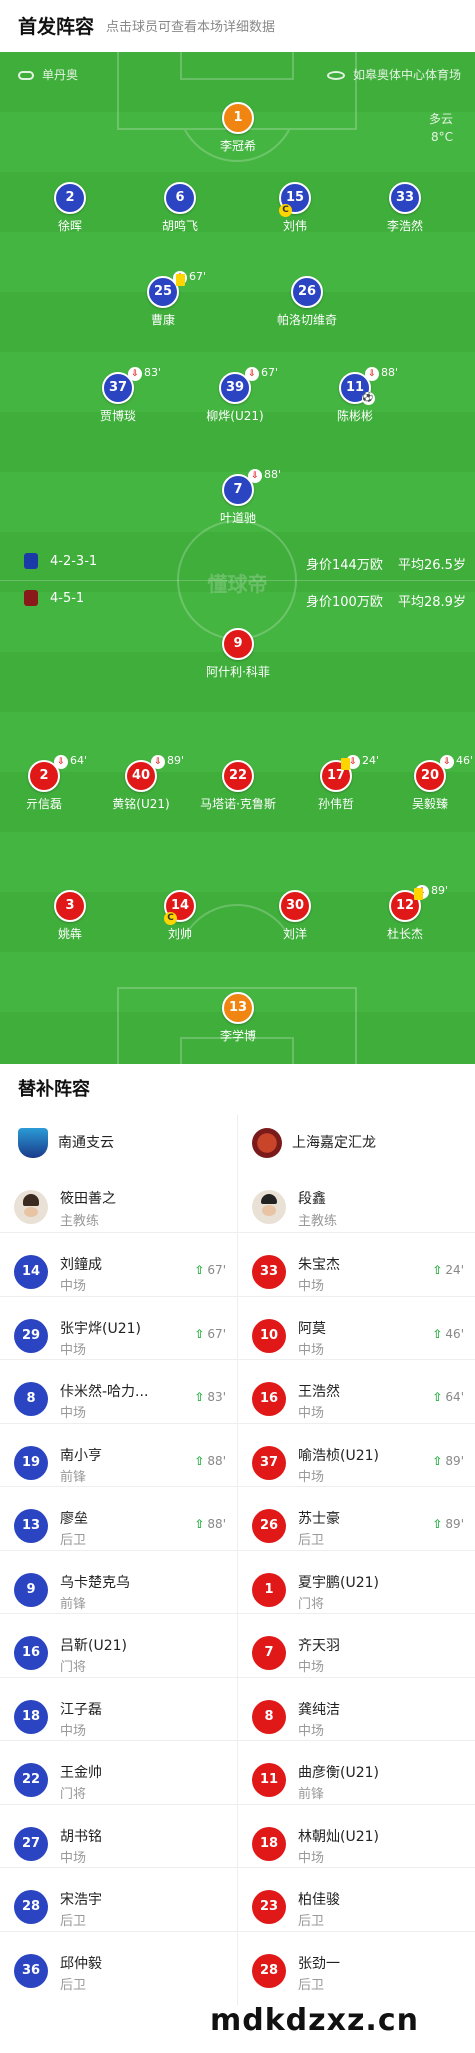 Image resolution: width=475 pixels, height=2053 pixels. Describe the element at coordinates (319, 1265) in the screenshot. I see `player-name: 朱宝杰` at that location.